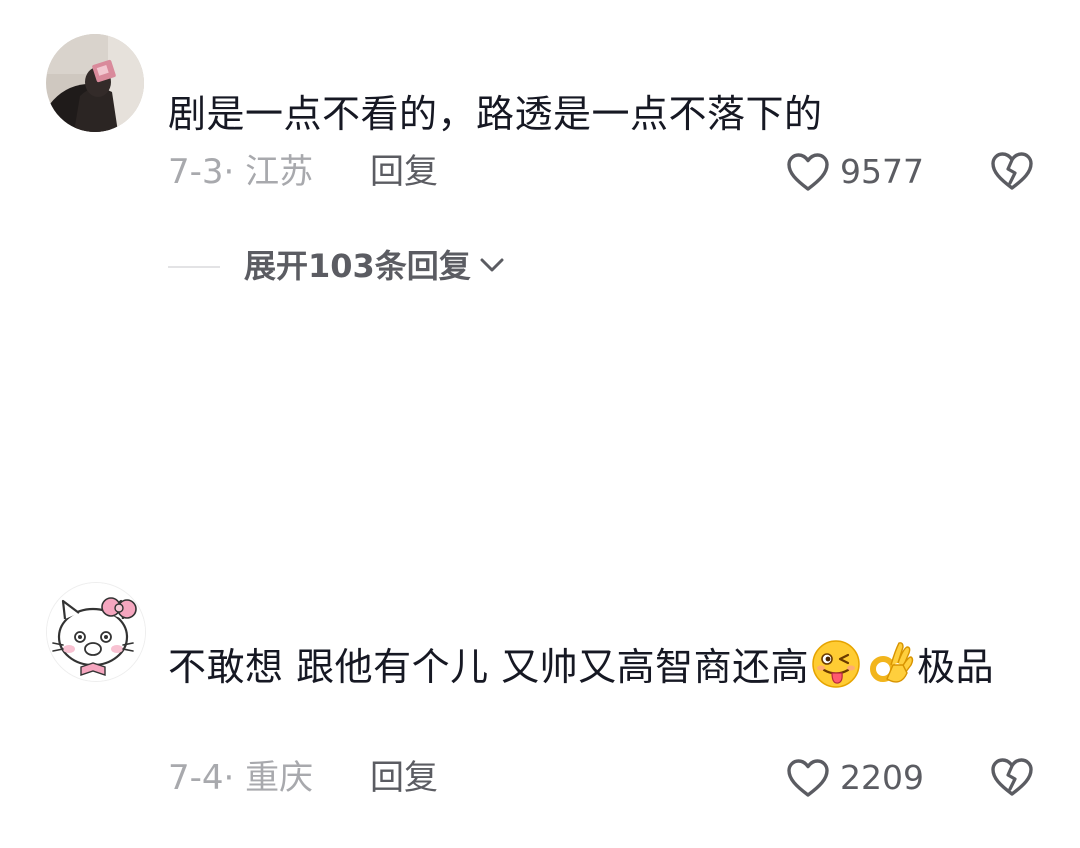 This screenshot has height=848, width=1080. Describe the element at coordinates (489, 667) in the screenshot. I see `comment-text-part: 不敢想 跟他有个儿 又帅又高智商还高` at that location.